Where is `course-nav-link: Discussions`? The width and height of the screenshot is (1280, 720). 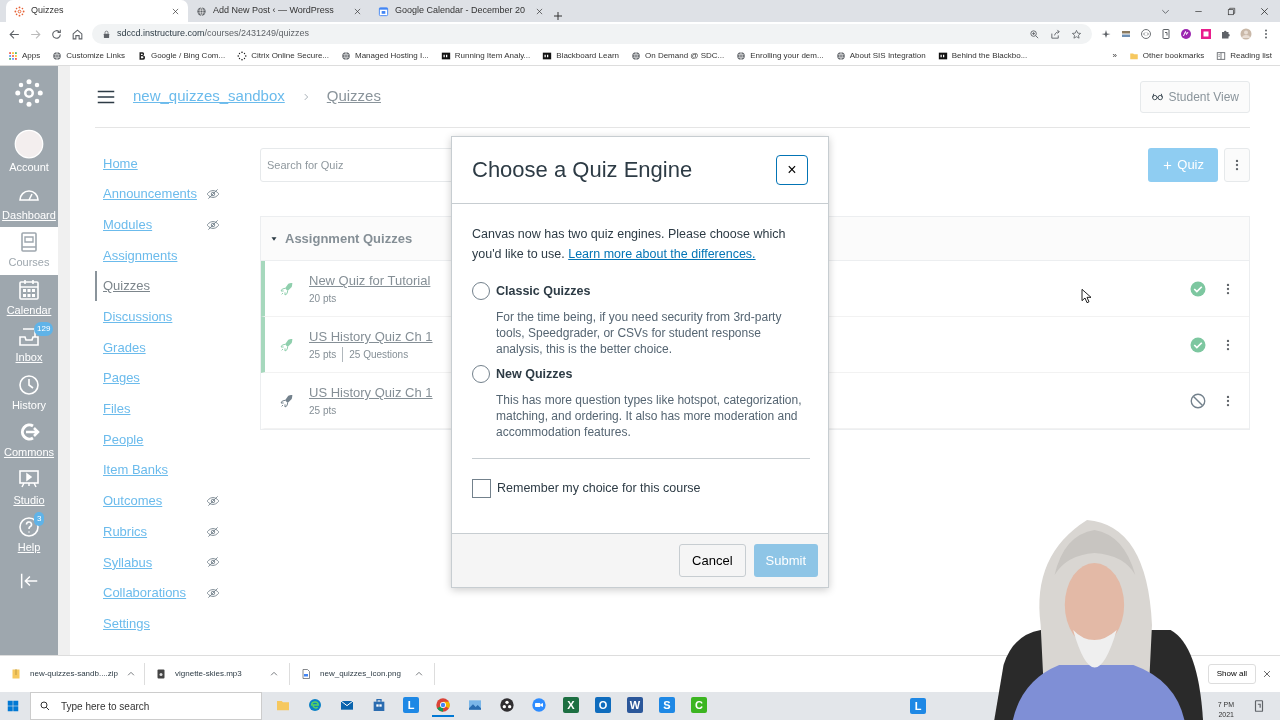 course-nav-link: Discussions is located at coordinates (138, 317).